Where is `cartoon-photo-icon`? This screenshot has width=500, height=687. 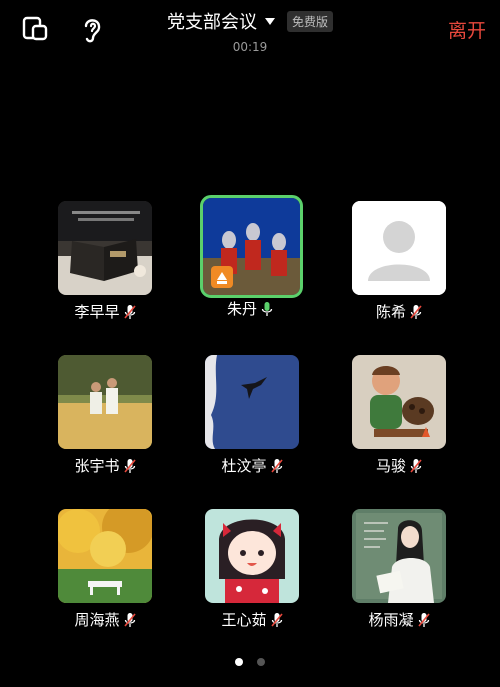
cartoon-photo-icon is located at coordinates (399, 402).